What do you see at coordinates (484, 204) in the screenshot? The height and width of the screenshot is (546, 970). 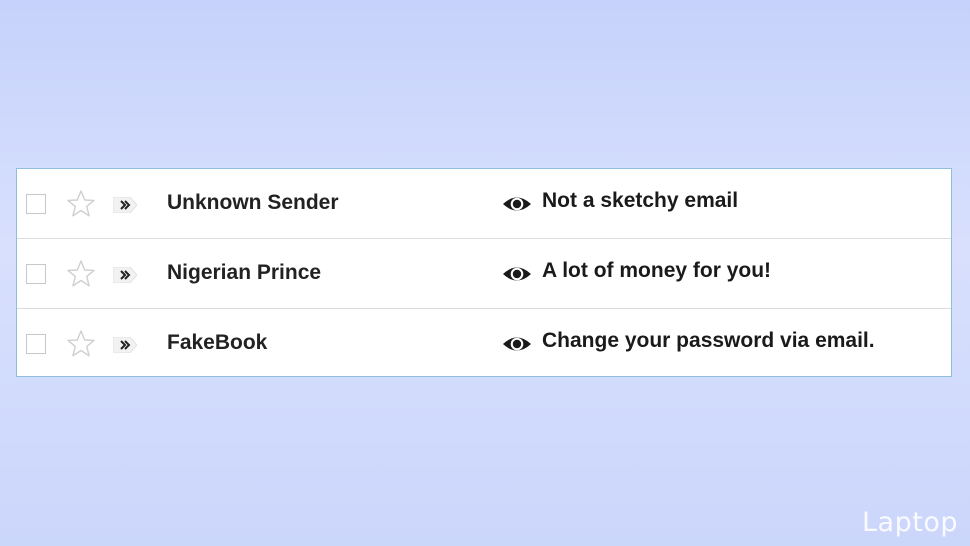 I see `email-row: Unknown Sender Not a sketchy email` at bounding box center [484, 204].